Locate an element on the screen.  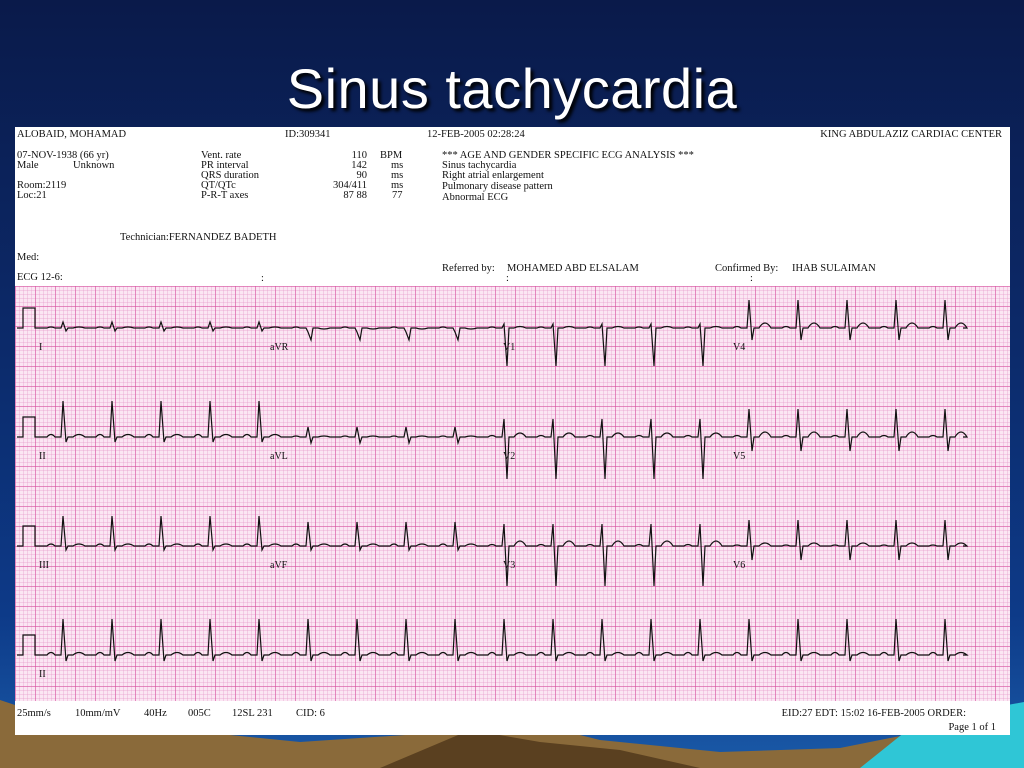
eid-info: EID:27 EDT: 15:02 16-FEB-2005 ORDER: is located at coordinates (873, 713).